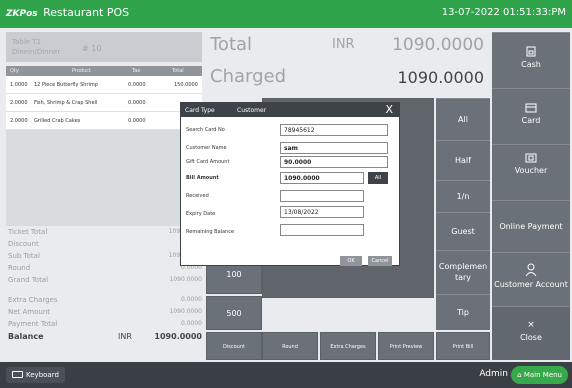  I want to click on grand-total-label: Grand Total, so click(28, 280).